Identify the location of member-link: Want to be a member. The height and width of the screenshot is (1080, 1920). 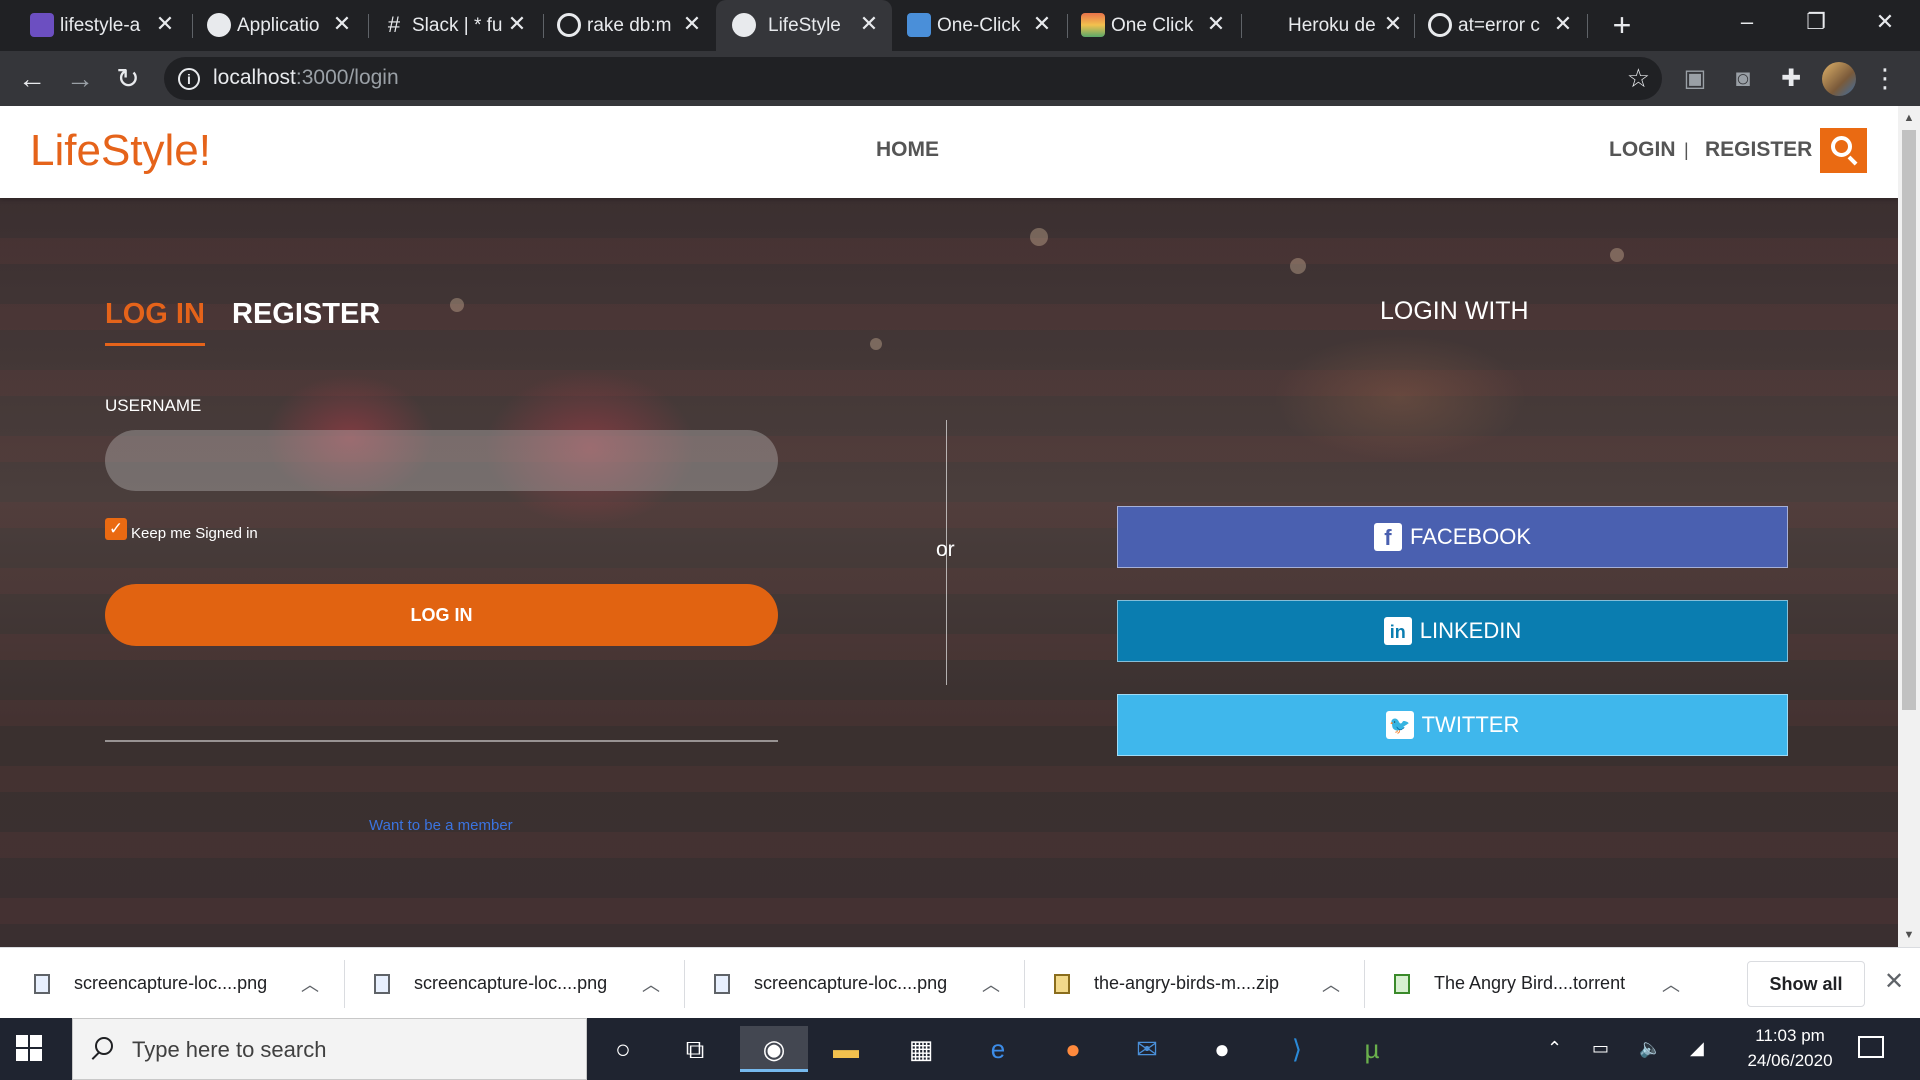
(441, 825).